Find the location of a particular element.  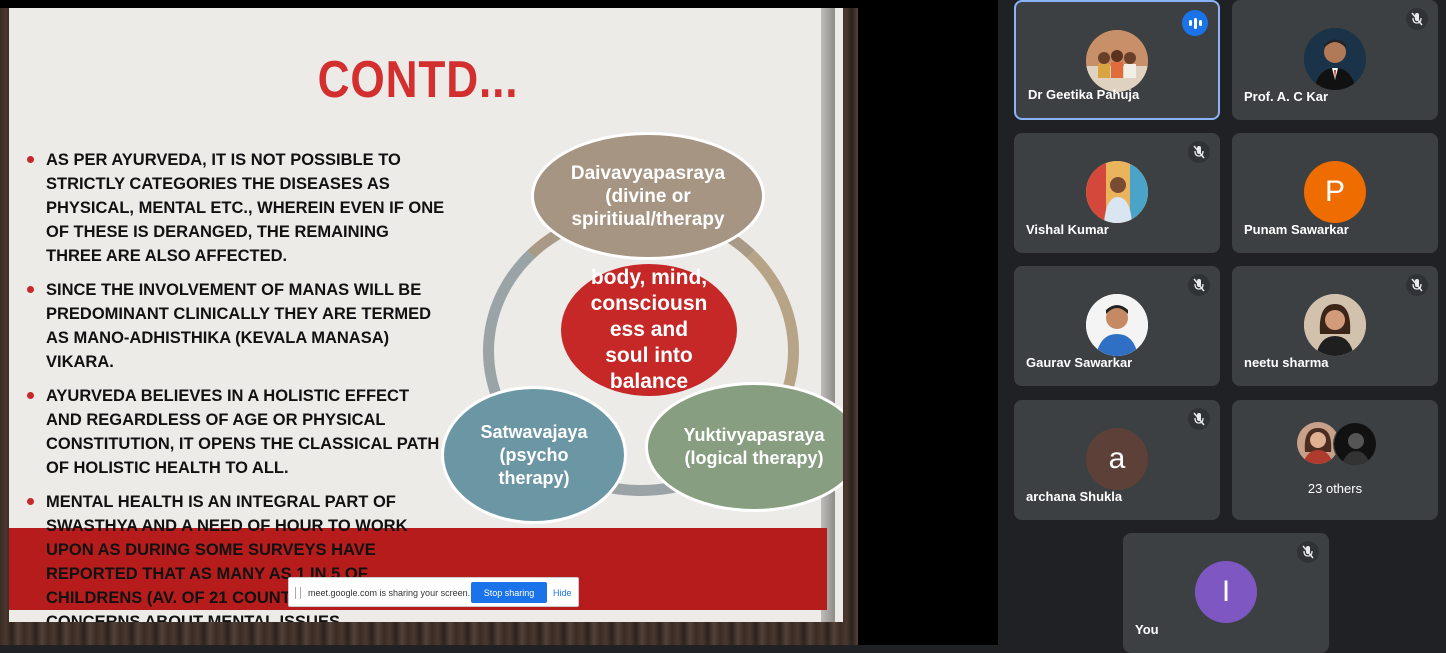

stop-sharing-button: Stop sharing is located at coordinates (509, 592).